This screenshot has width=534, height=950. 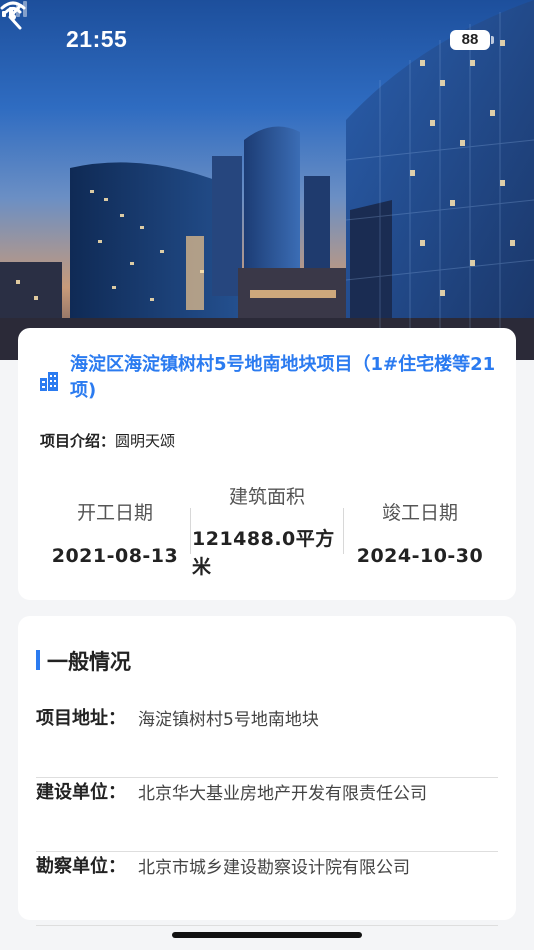 I want to click on address-label: 项目地址：, so click(x=81, y=718).